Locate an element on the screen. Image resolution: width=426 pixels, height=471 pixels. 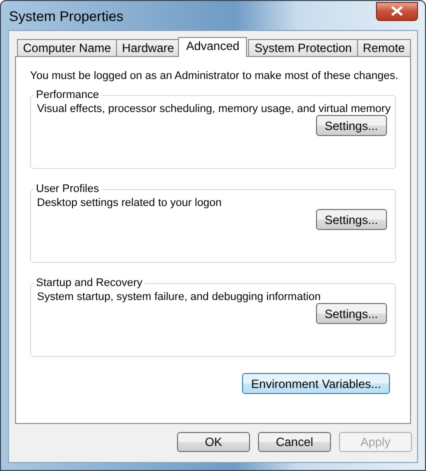
group-description: Desktop settings related to your logon is located at coordinates (130, 203).